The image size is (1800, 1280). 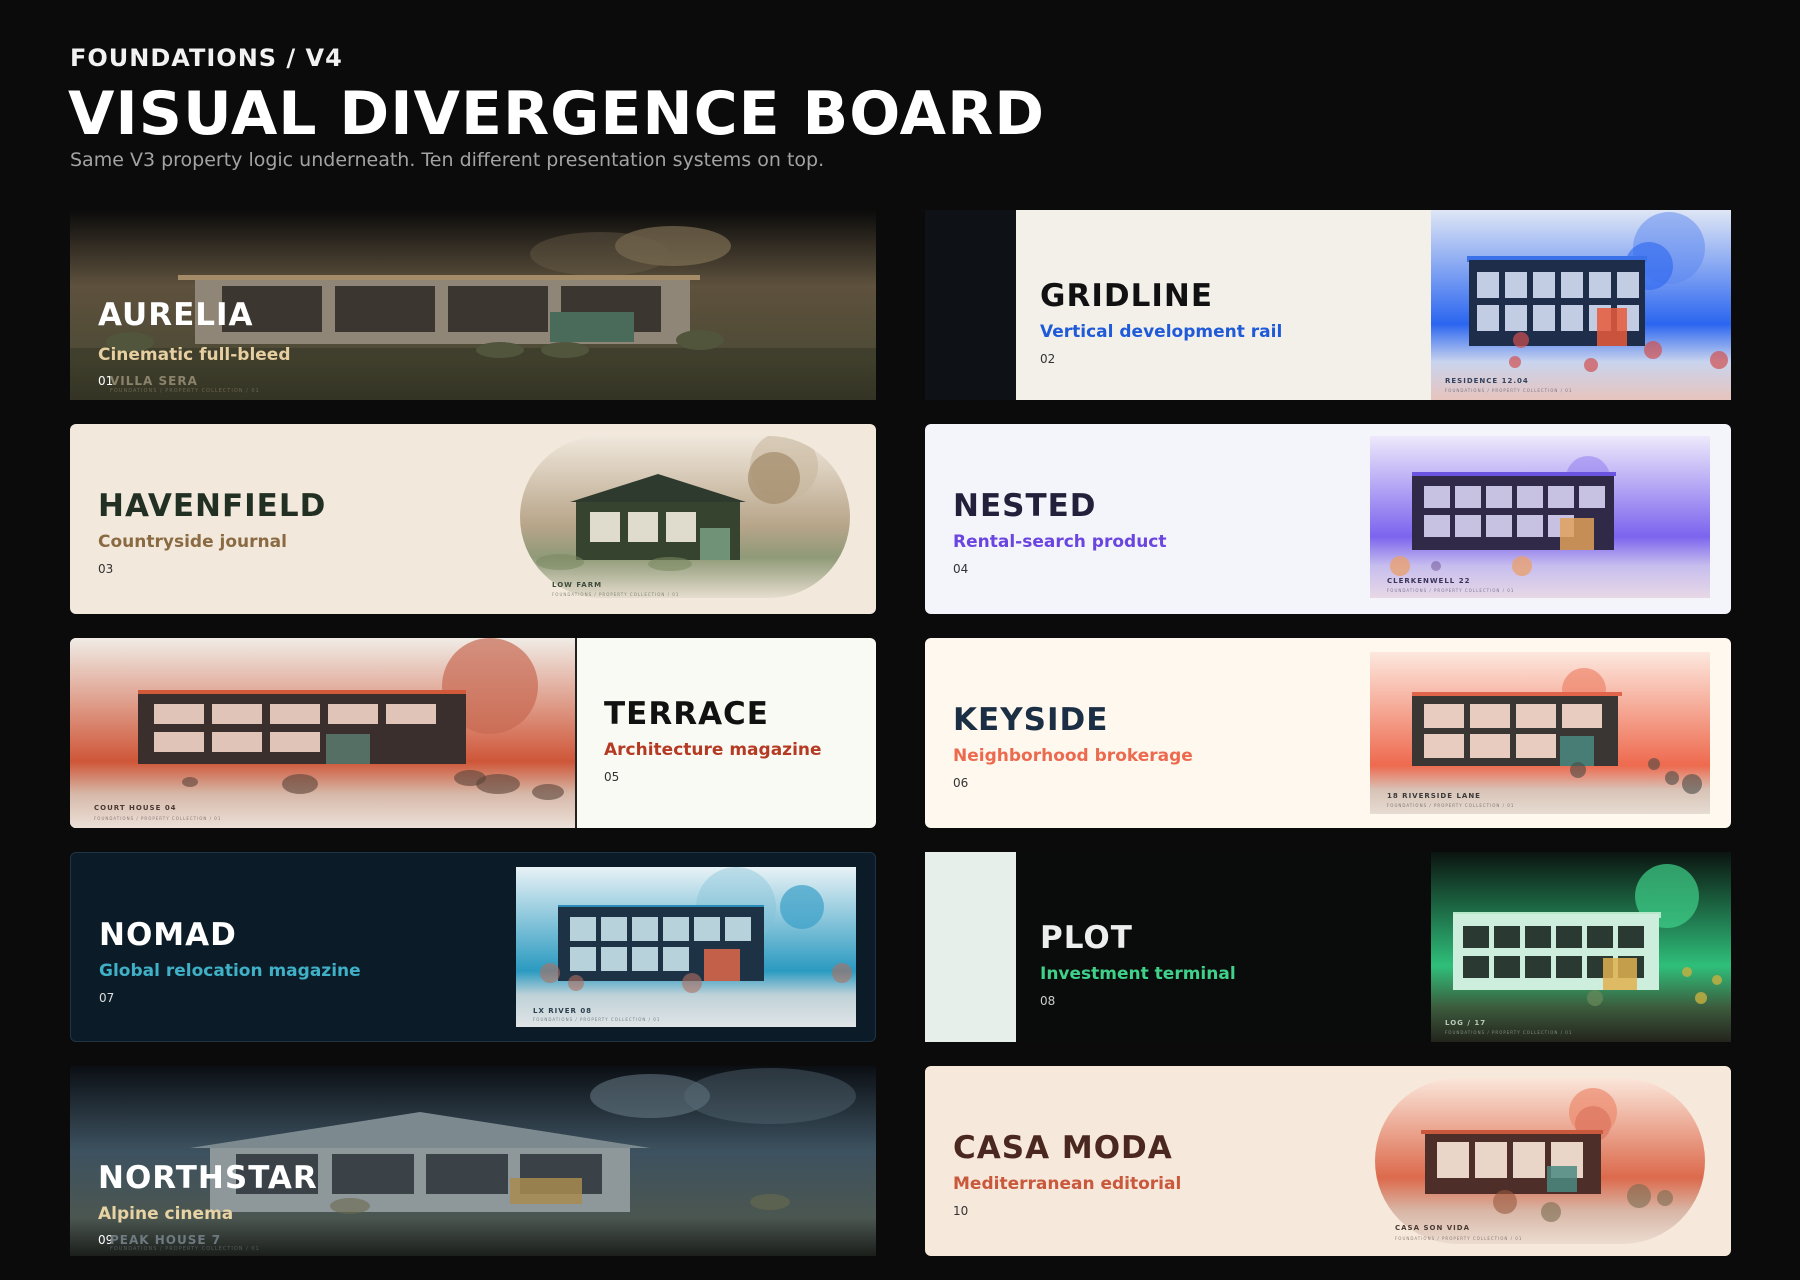 I want to click on card-number: 03, so click(x=106, y=569).